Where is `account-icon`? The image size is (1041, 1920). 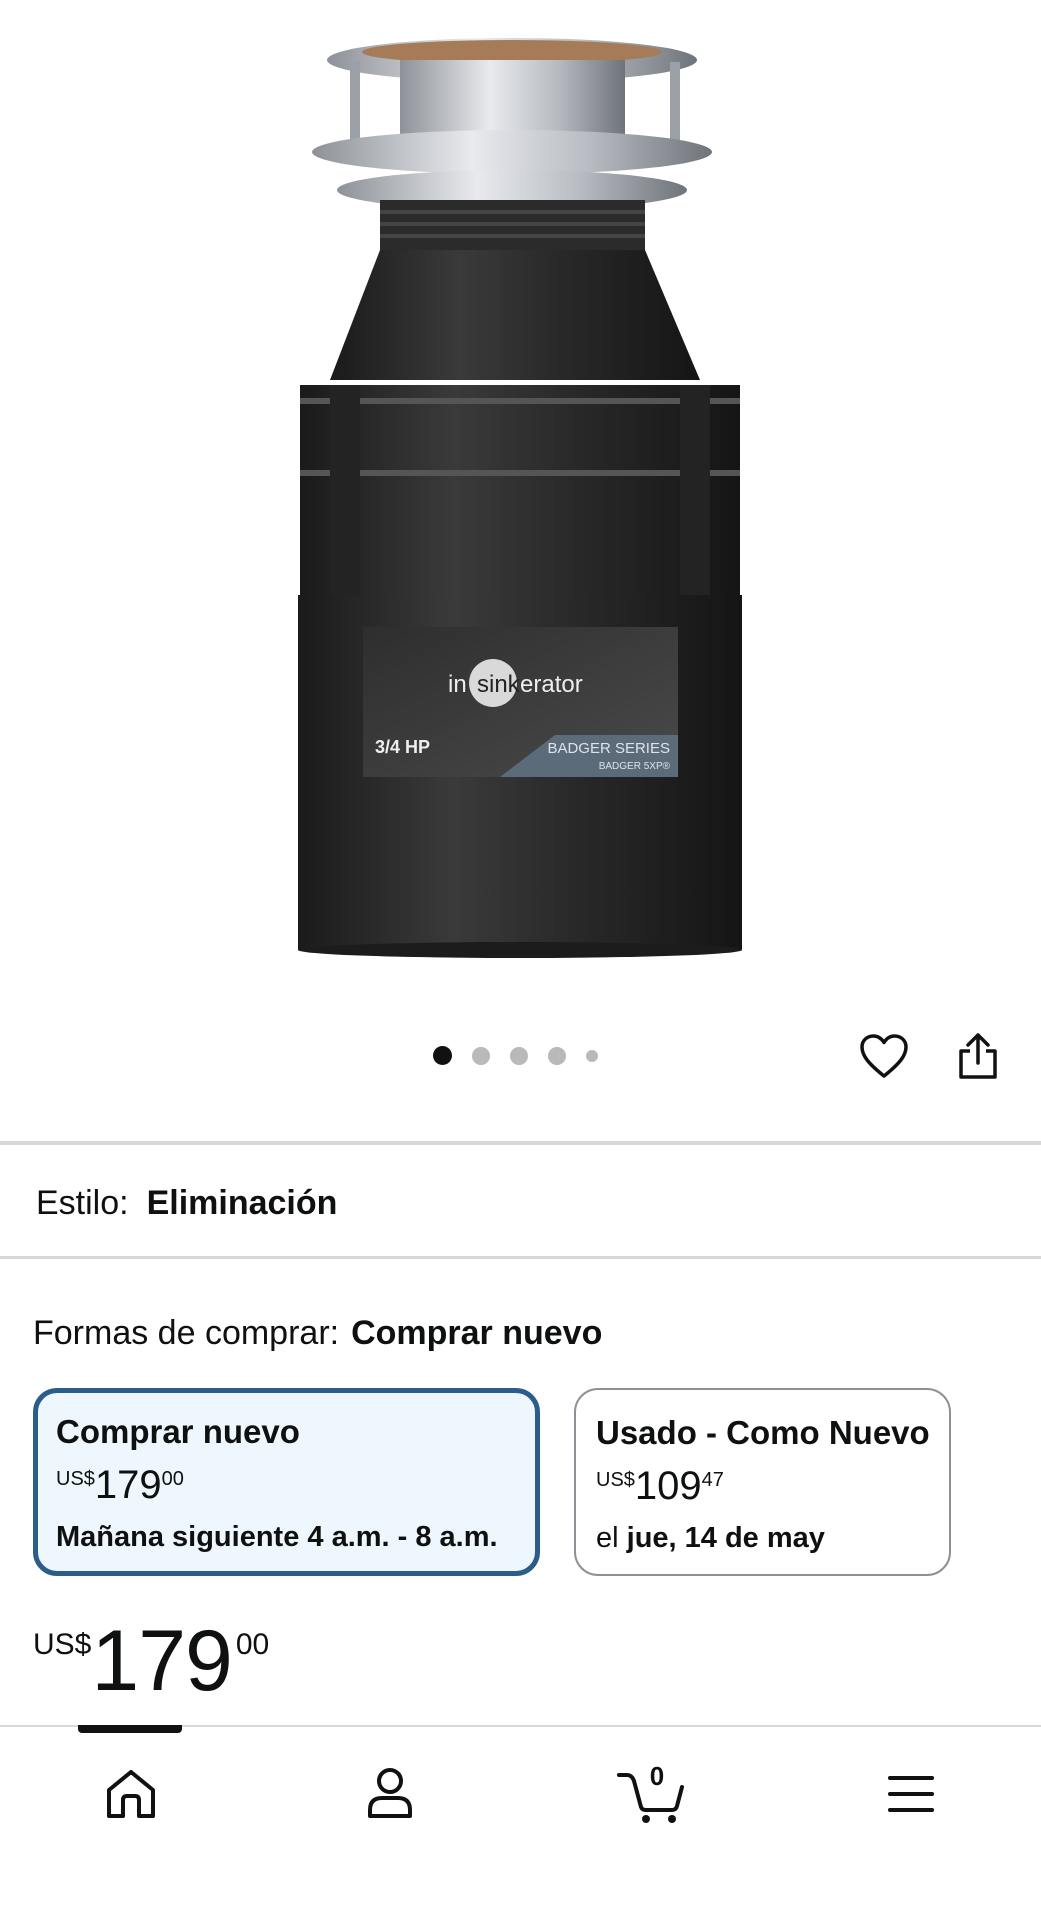
account-icon is located at coordinates (390, 1793).